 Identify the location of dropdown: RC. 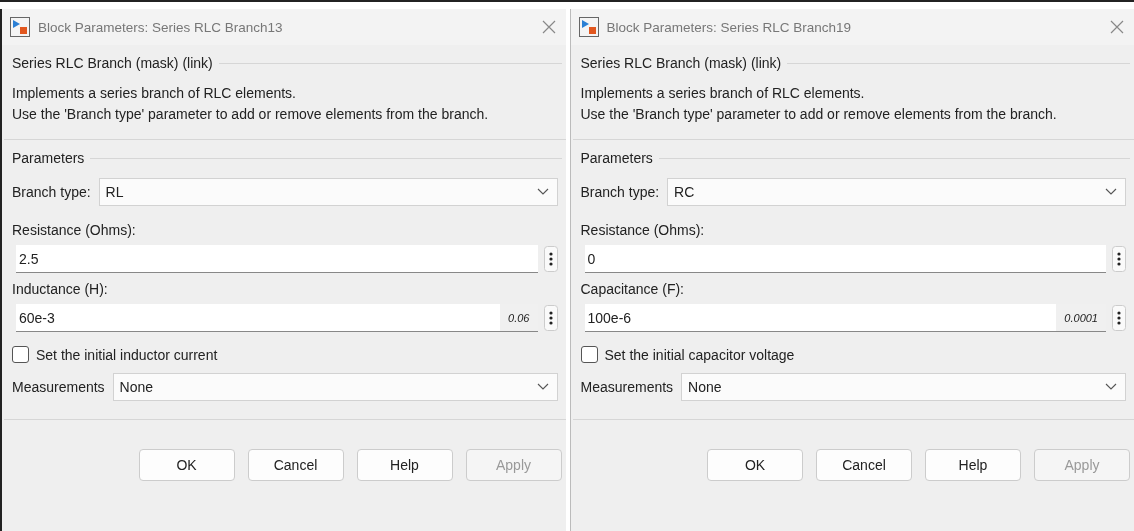
(896, 192).